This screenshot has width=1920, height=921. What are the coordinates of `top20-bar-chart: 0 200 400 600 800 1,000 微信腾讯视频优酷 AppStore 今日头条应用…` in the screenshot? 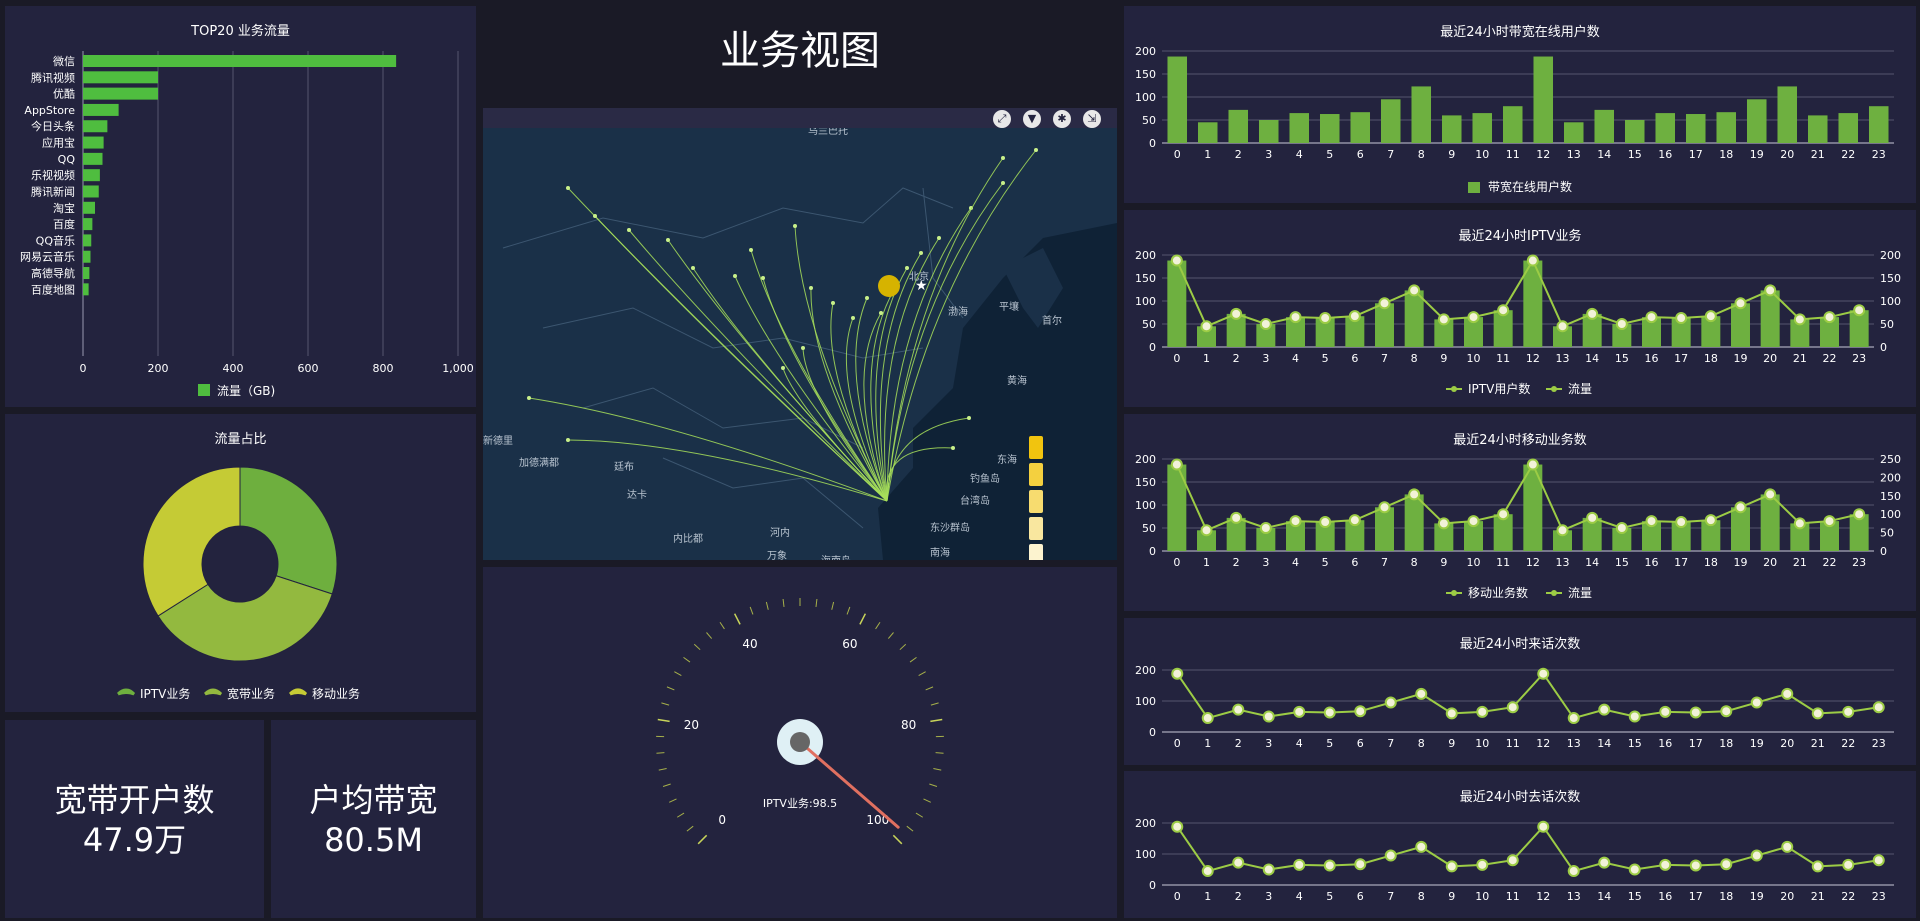 It's located at (247, 224).